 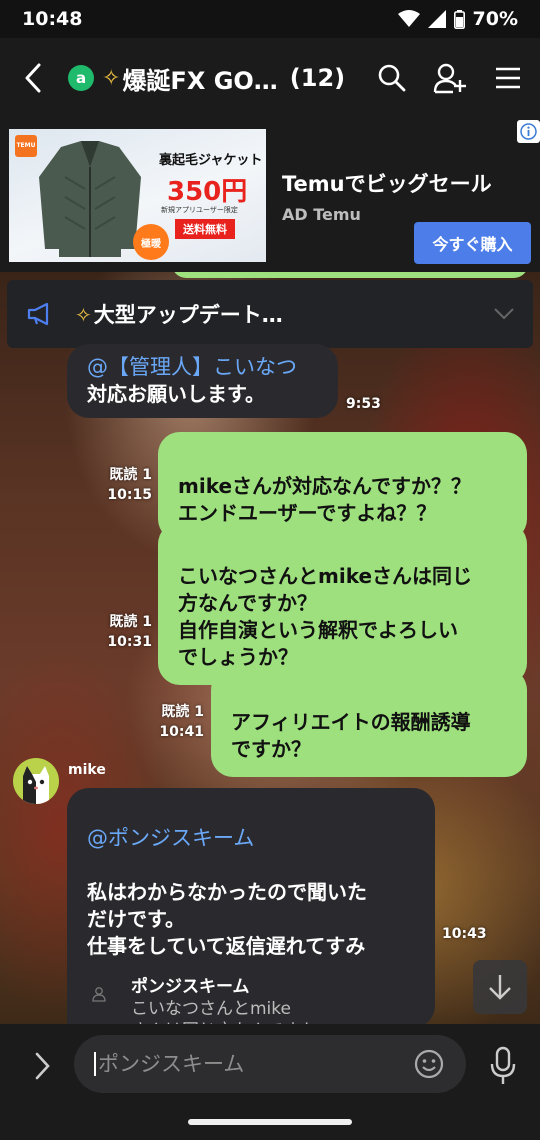 I want to click on ad-title: Temuでビッグセール, so click(x=387, y=183).